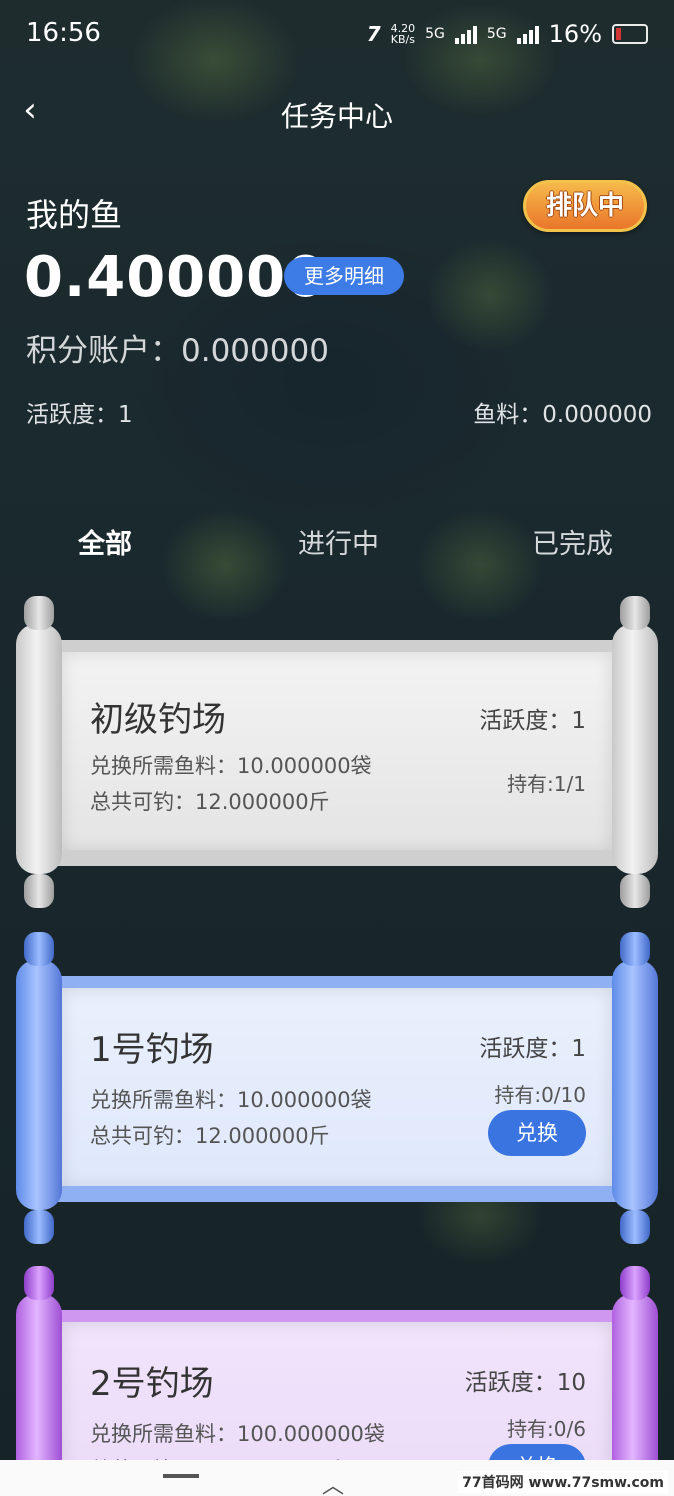 The width and height of the screenshot is (674, 1496). Describe the element at coordinates (546, 1429) in the screenshot. I see `card-holding: 持有:0/6` at that location.